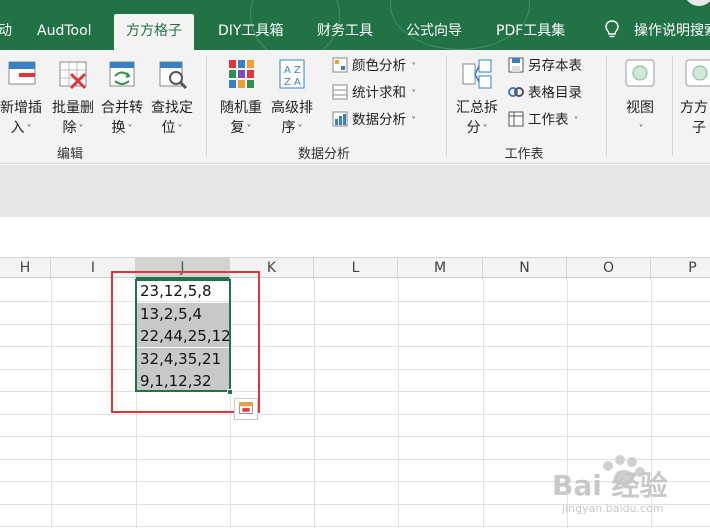 The height and width of the screenshot is (528, 710). I want to click on random-repeat-icon, so click(241, 74).